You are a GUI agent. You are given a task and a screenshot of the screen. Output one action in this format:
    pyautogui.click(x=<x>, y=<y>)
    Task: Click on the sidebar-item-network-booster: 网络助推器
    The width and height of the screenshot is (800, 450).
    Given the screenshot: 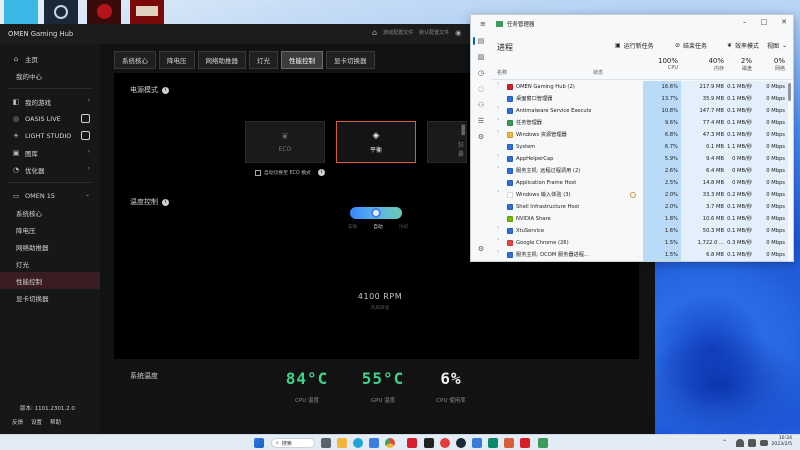 What is the action you would take?
    pyautogui.click(x=50, y=246)
    